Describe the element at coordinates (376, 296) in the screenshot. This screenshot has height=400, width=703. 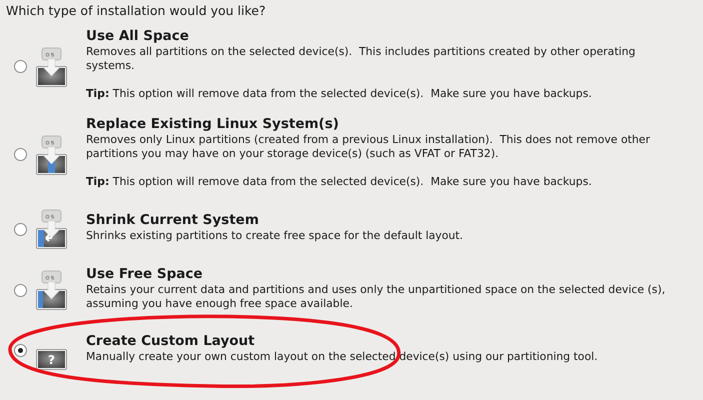
I see `option-description: Retains your current data and partitions and uses only the unpartitioned space on the selected device (s), assuming you have enough free space available.` at that location.